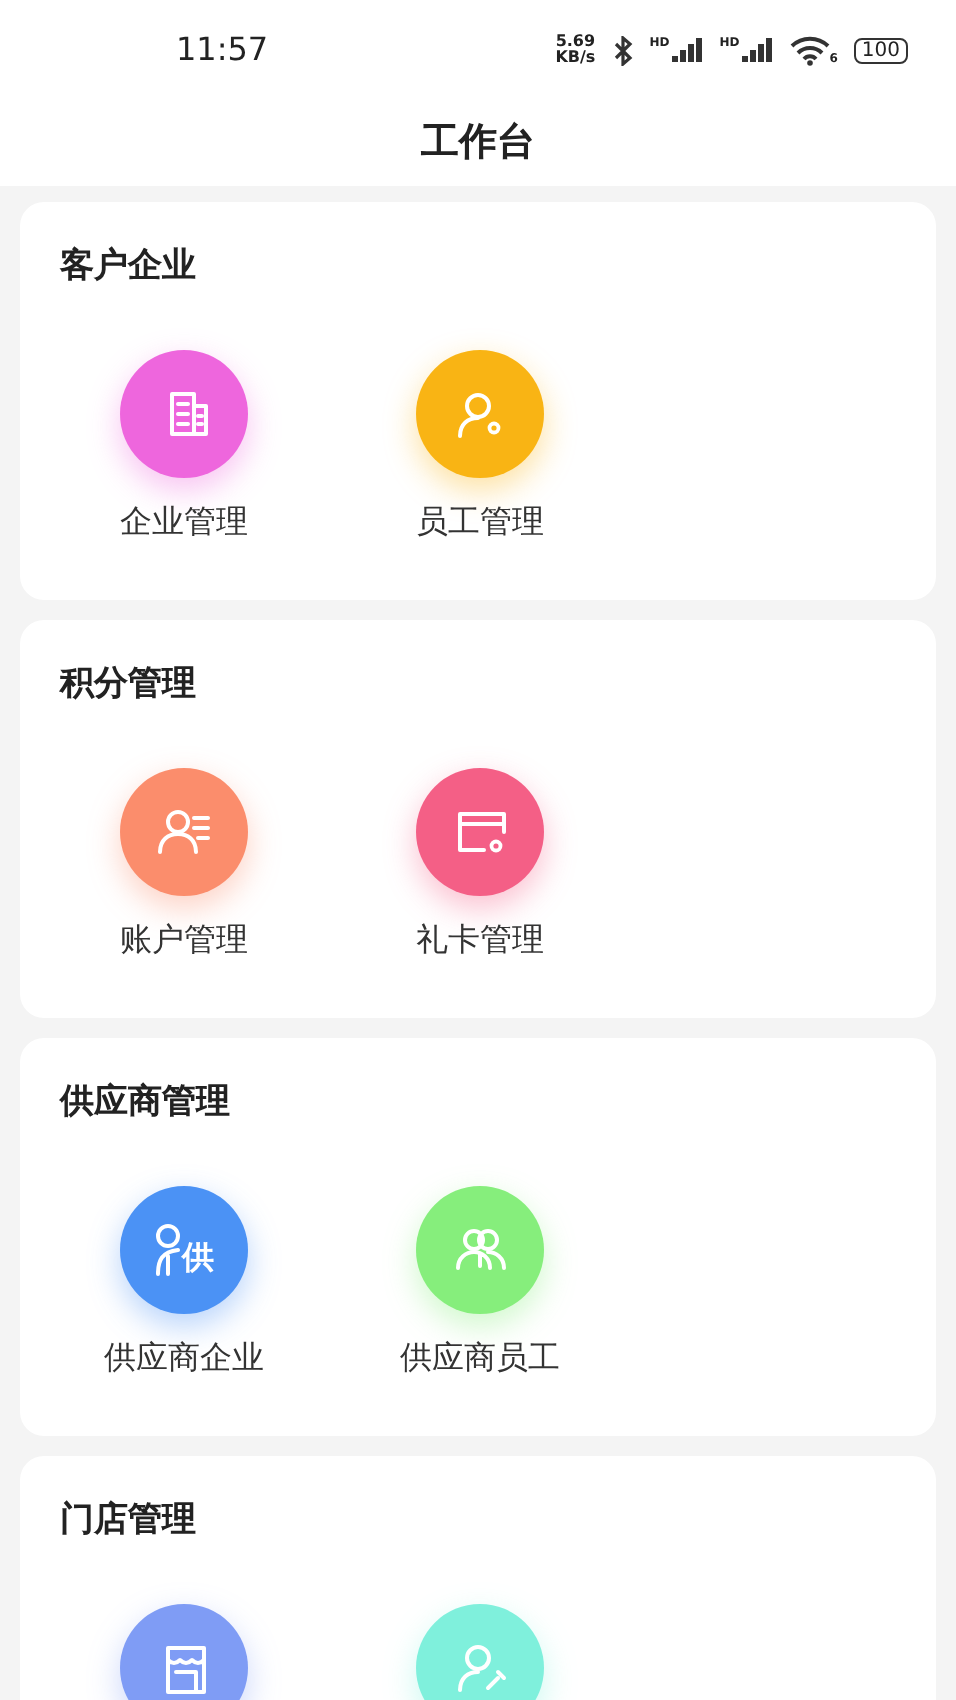  Describe the element at coordinates (880, 50) in the screenshot. I see `battery-indicator: 100` at that location.